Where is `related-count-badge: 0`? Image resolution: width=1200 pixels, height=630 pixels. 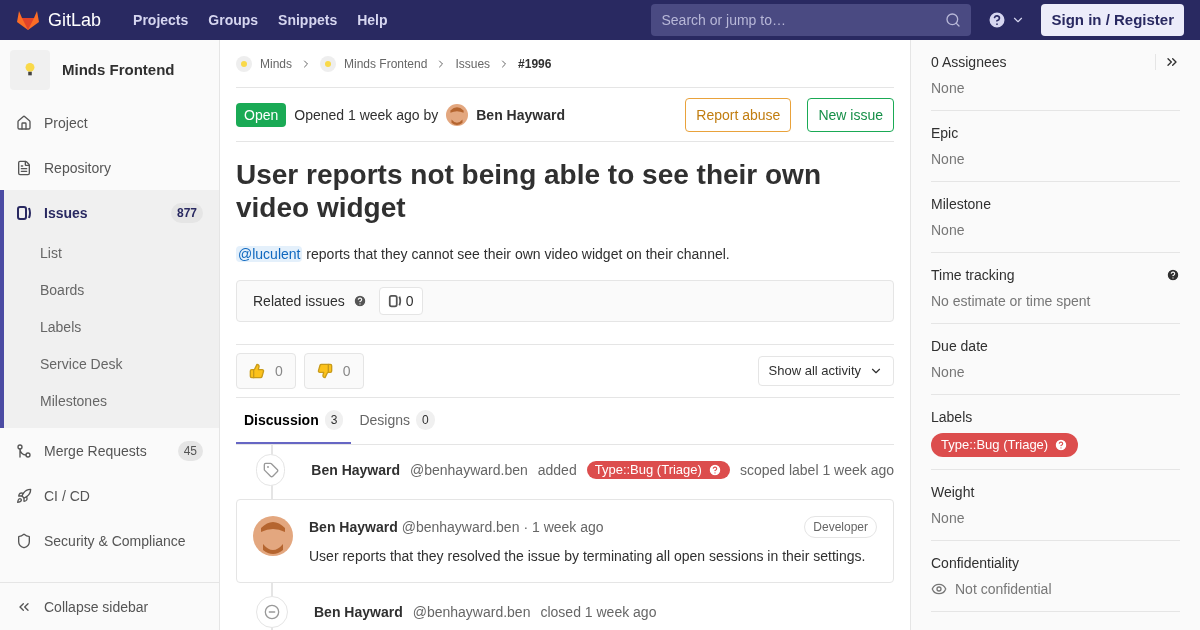 related-count-badge: 0 is located at coordinates (400, 301).